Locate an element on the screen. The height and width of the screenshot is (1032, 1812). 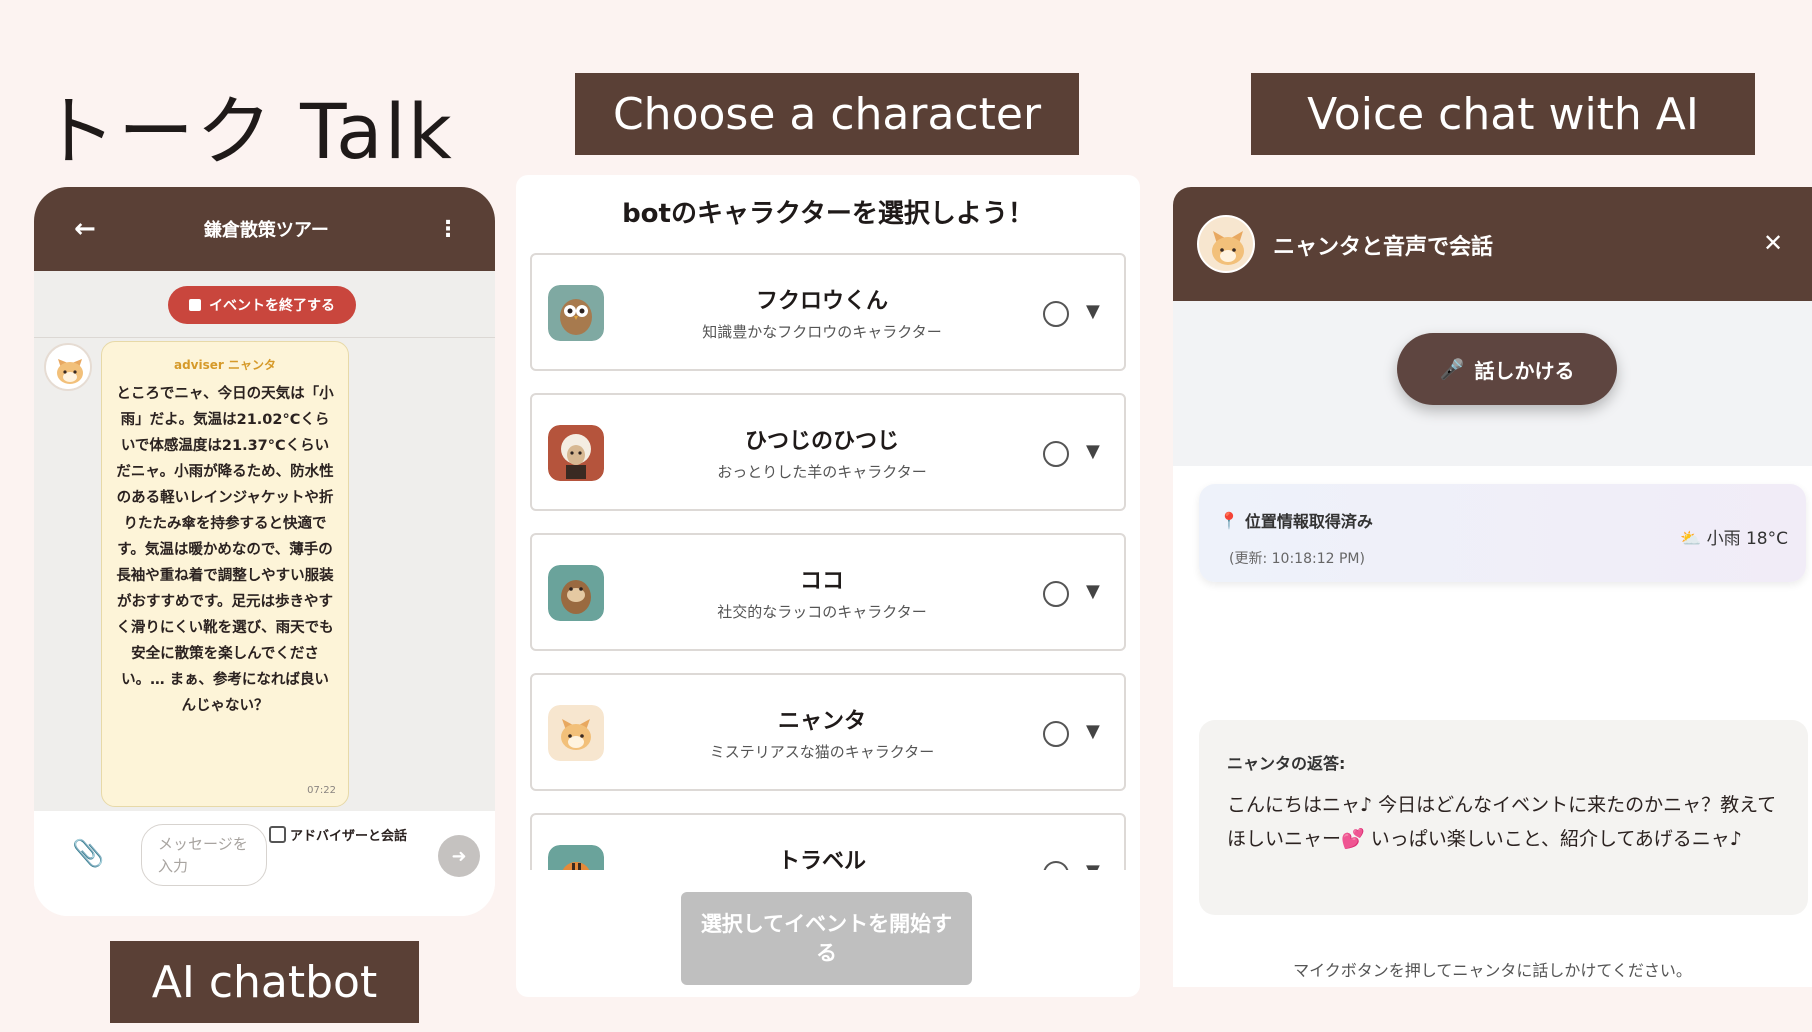
send-arrow-icon: ➜ is located at coordinates (459, 856).